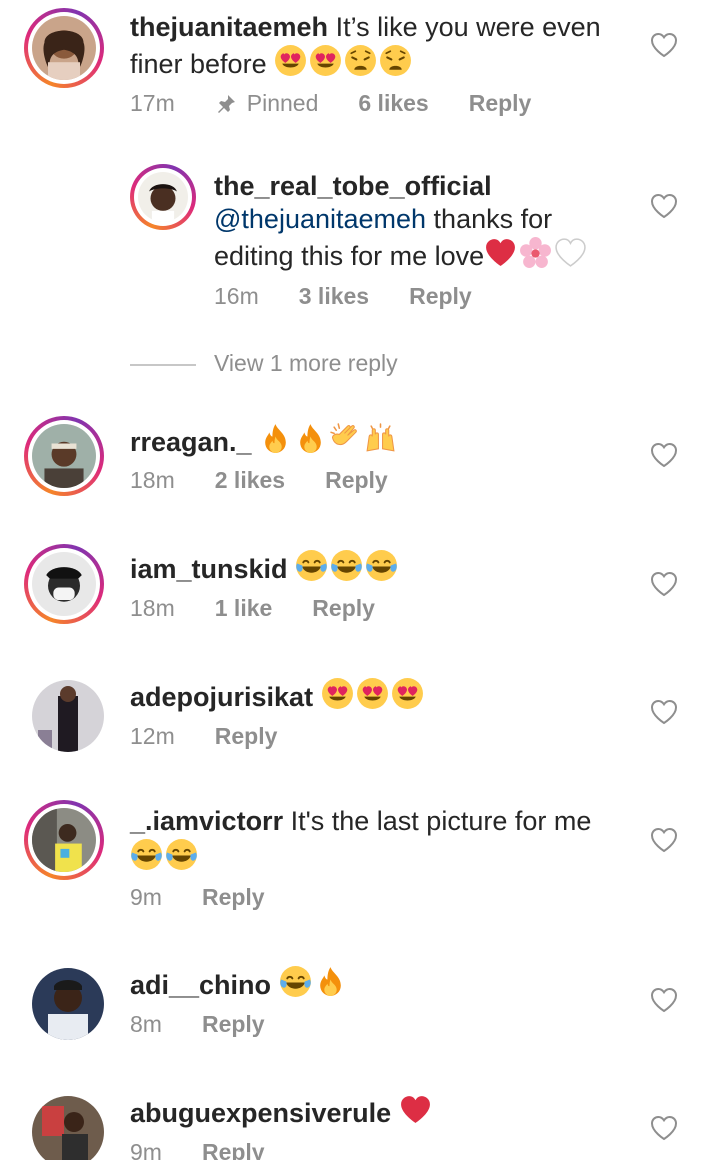 The height and width of the screenshot is (1160, 720). Describe the element at coordinates (152, 103) in the screenshot. I see `timestamp: 17m` at that location.